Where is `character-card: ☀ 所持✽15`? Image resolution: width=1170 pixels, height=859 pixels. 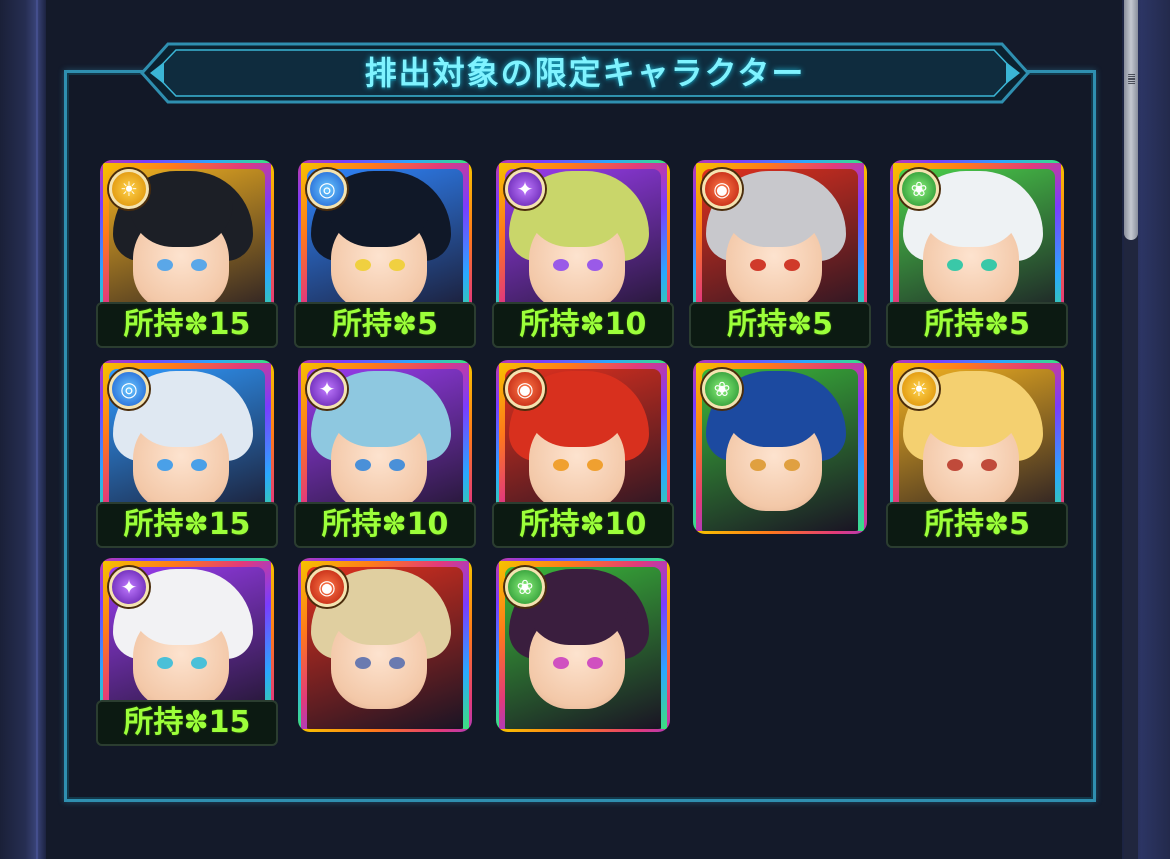
character-card: ☀ 所持✽15 is located at coordinates (187, 254).